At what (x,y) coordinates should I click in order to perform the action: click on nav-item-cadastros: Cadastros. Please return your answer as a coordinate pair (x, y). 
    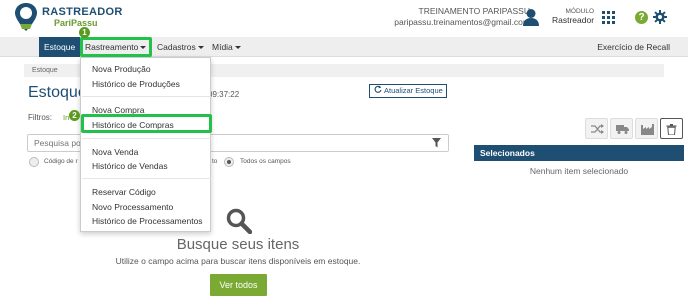
    Looking at the image, I should click on (180, 47).